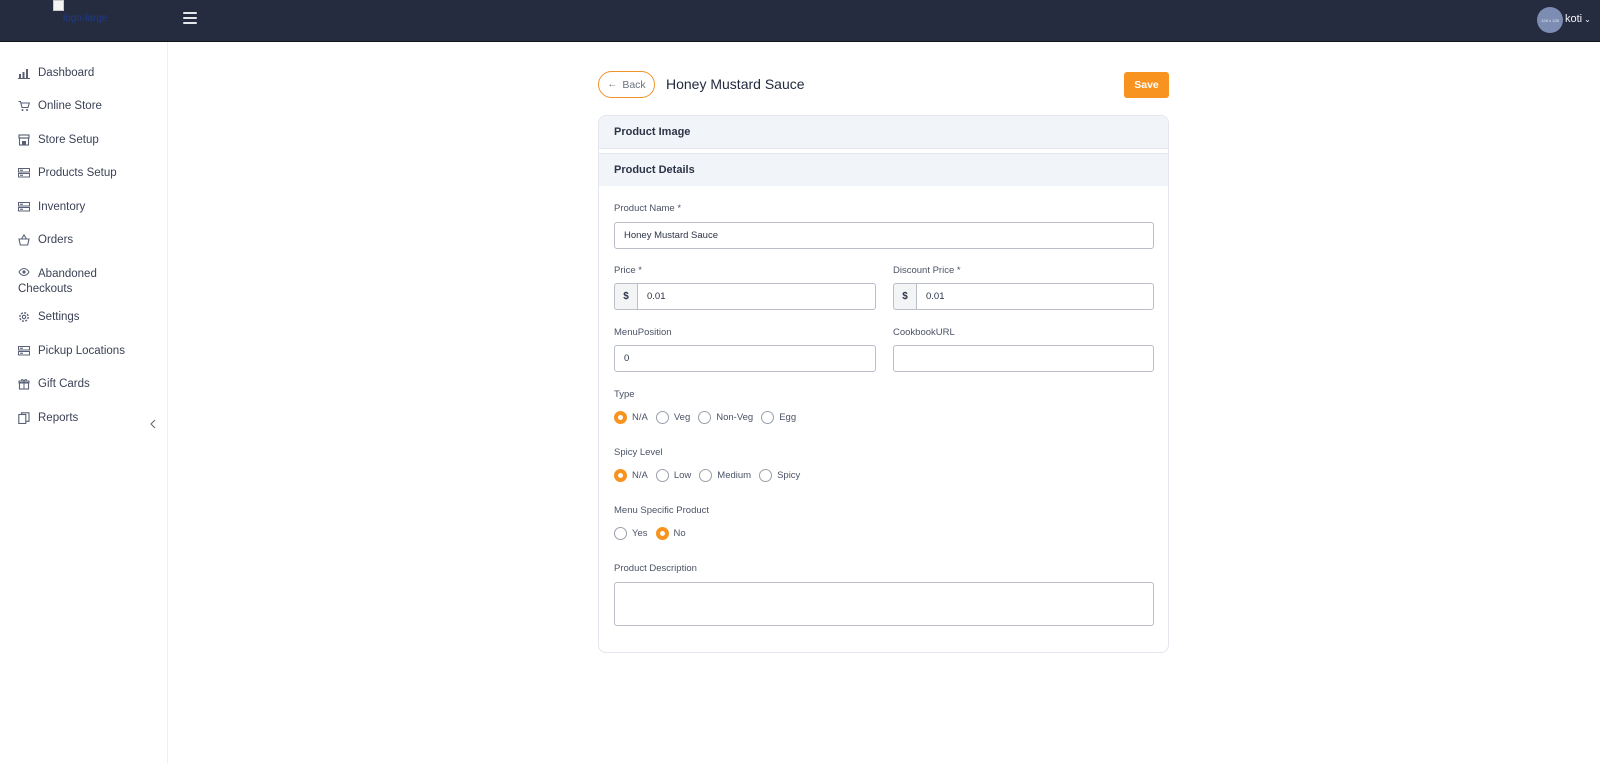 Image resolution: width=1600 pixels, height=763 pixels. Describe the element at coordinates (612, 84) in the screenshot. I see `arrow-left-icon: ←` at that location.